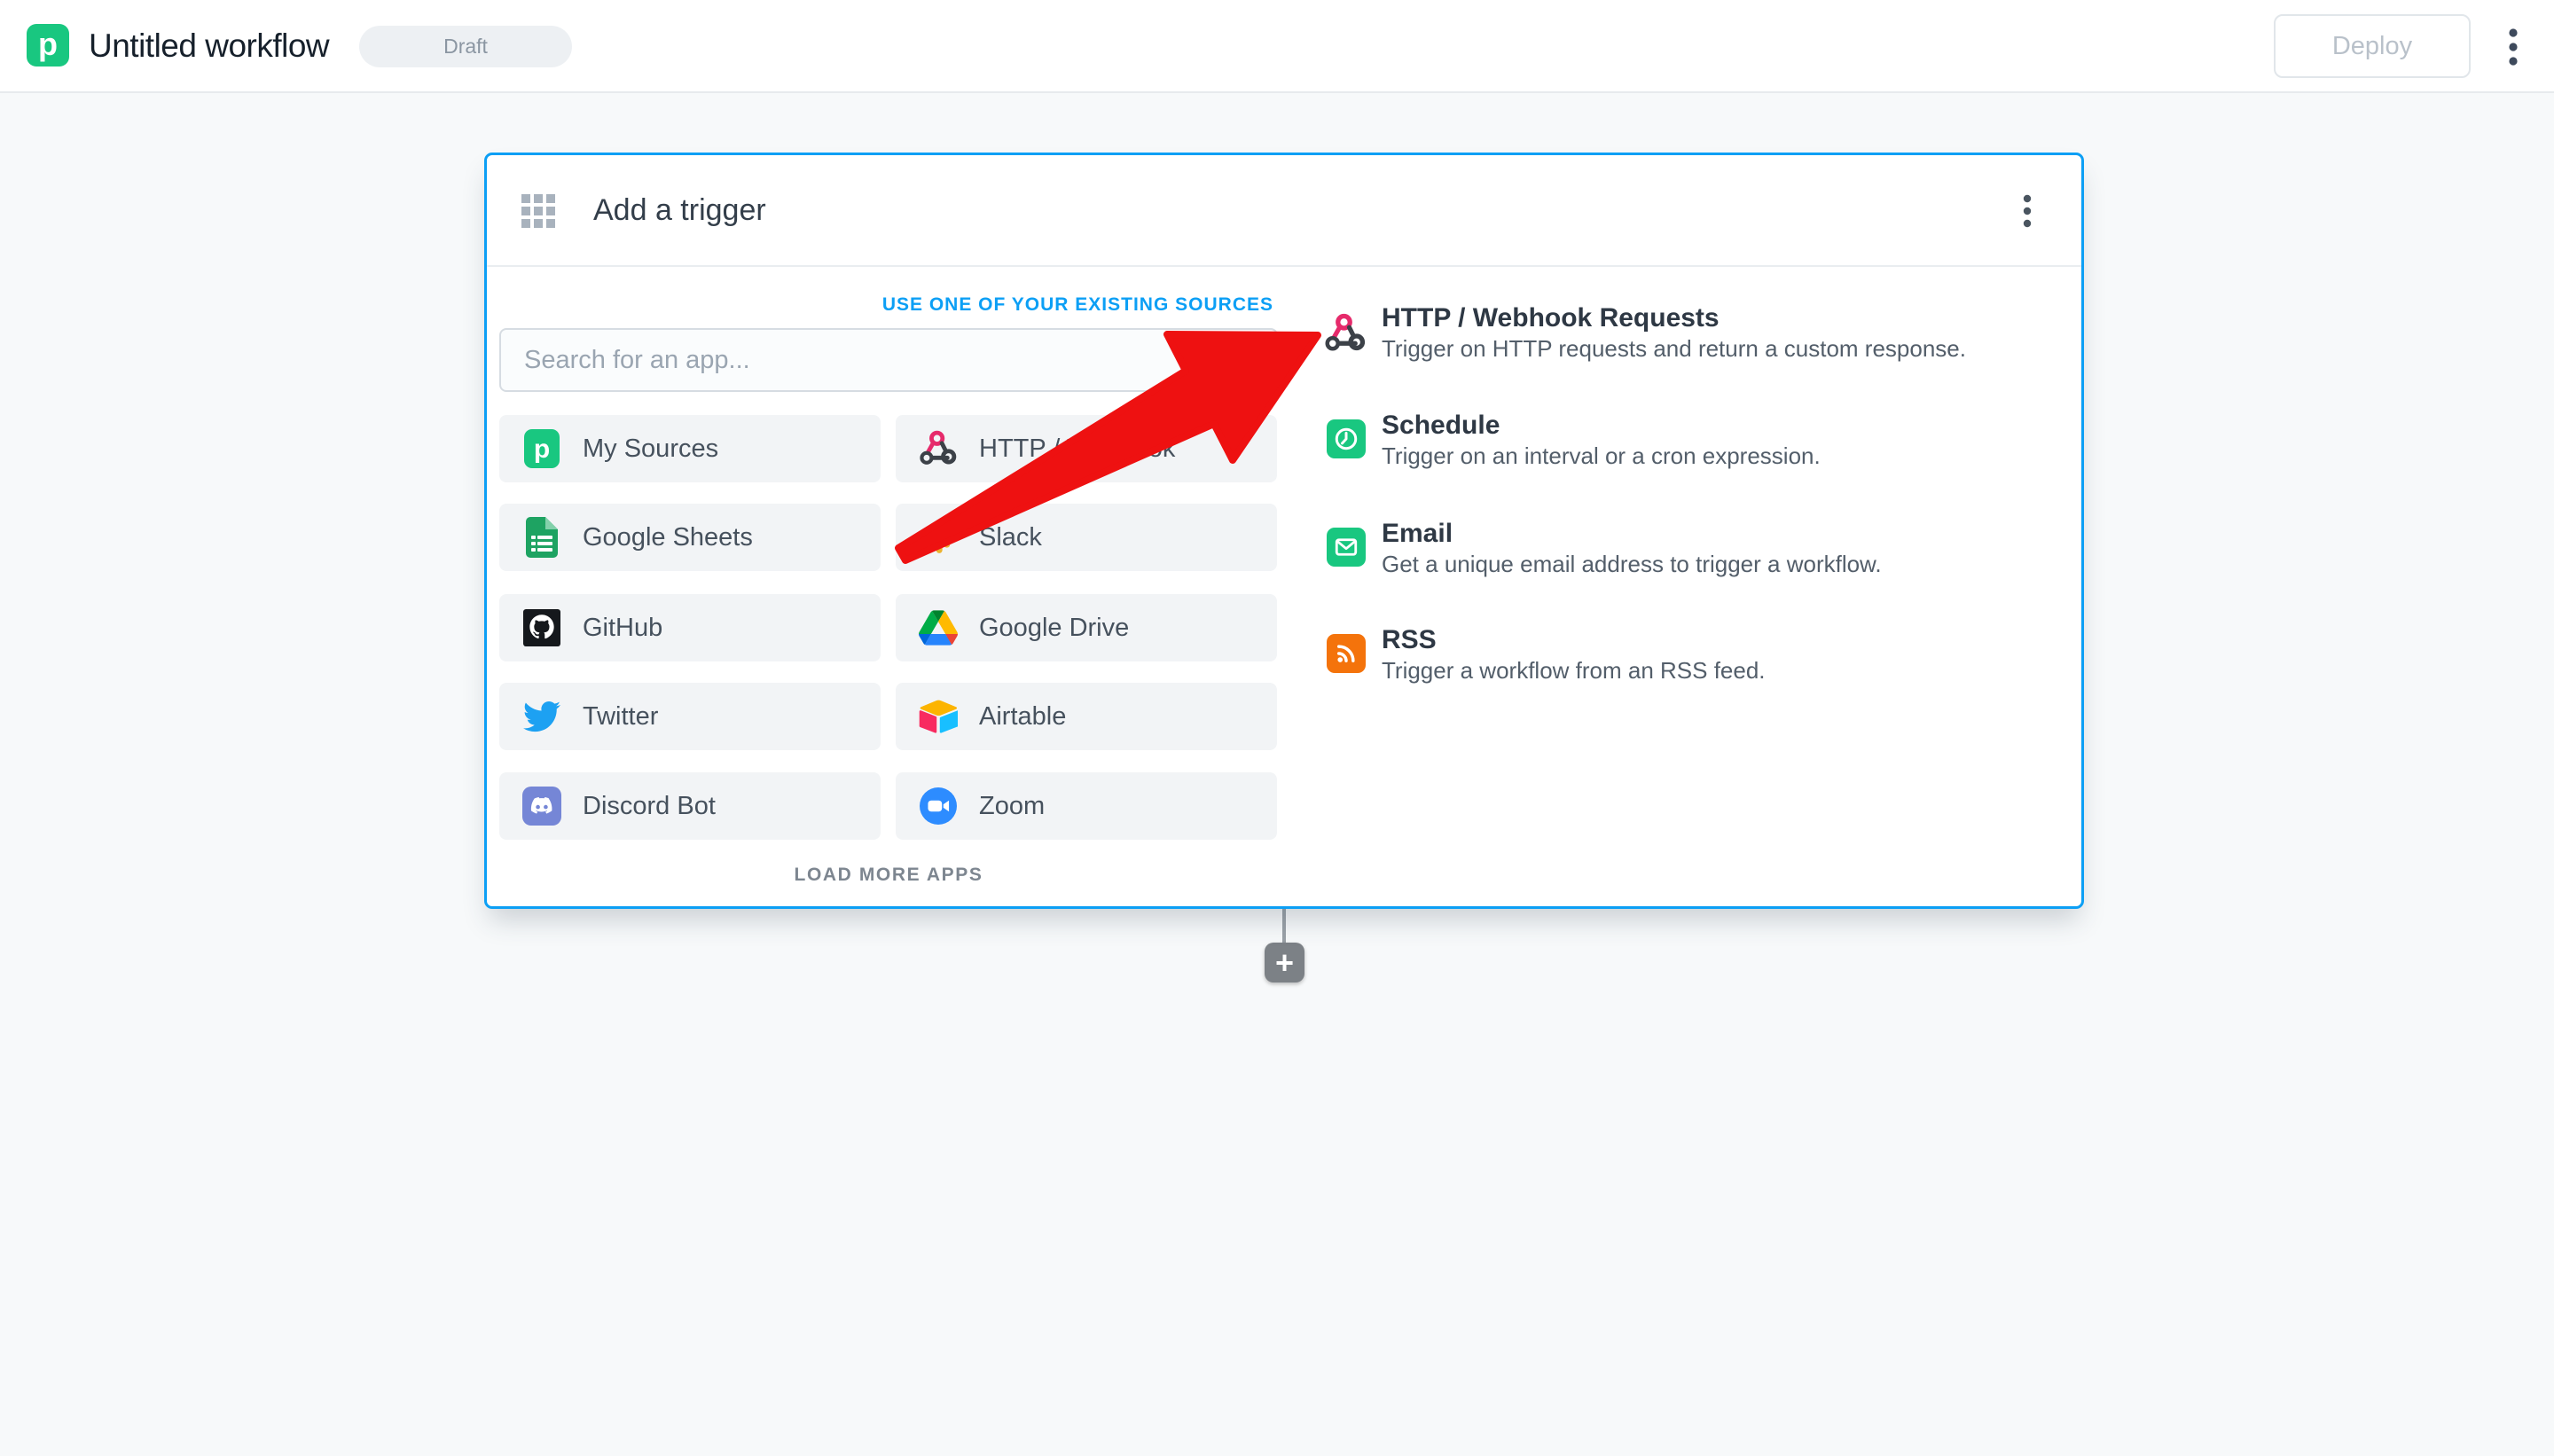 Image resolution: width=2554 pixels, height=1456 pixels. I want to click on app-tile-http-webhook: HTTP / Webhook, so click(1086, 448).